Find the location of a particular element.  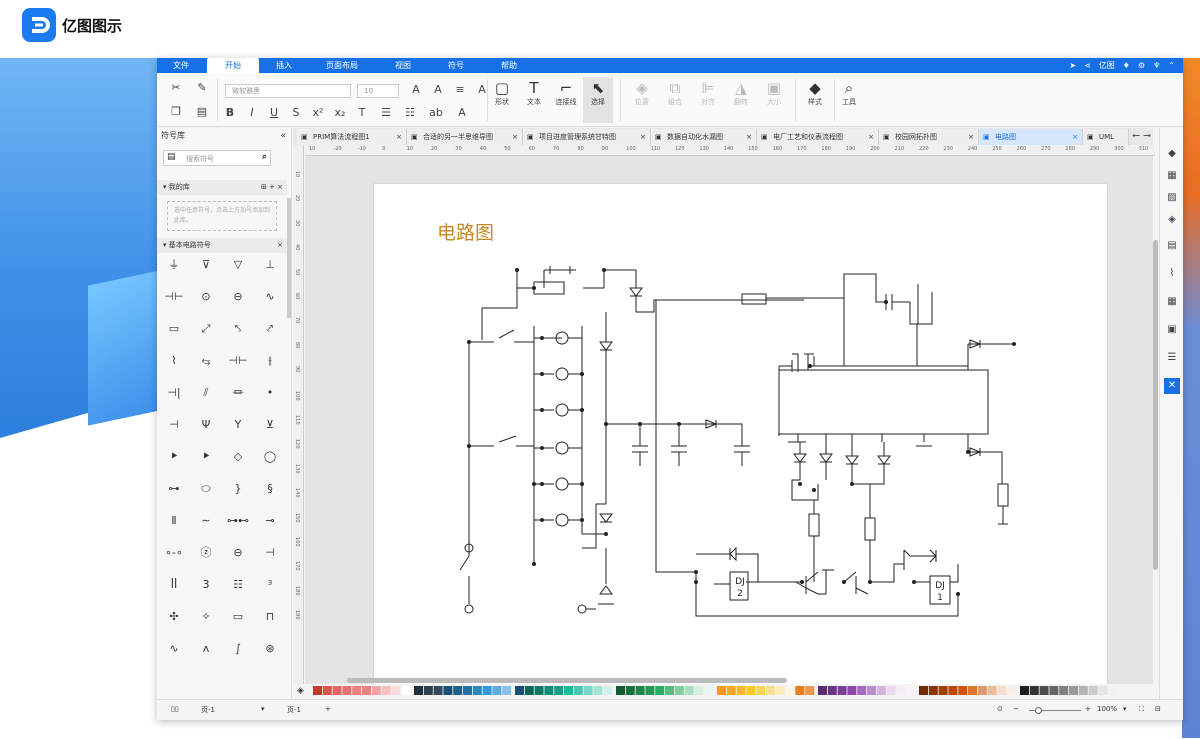

my-library-section: ▾ 我的库 ⊞ + × is located at coordinates (222, 187).